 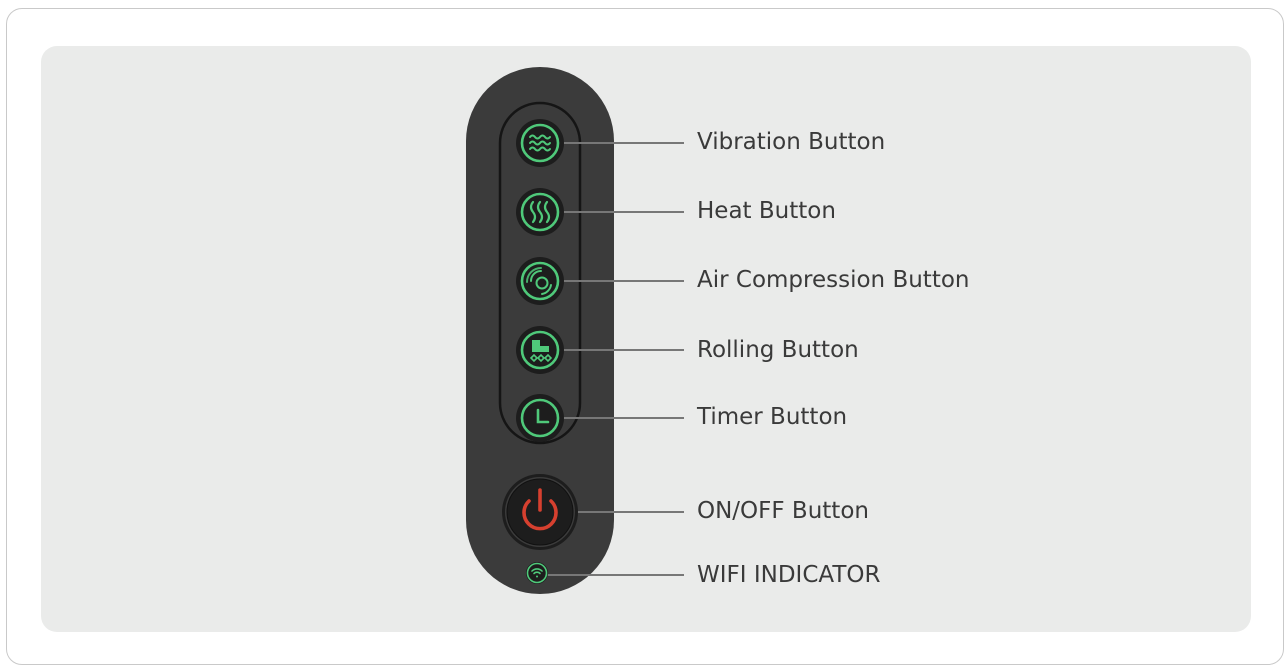 What do you see at coordinates (537, 573) in the screenshot?
I see `wifi-indicator` at bounding box center [537, 573].